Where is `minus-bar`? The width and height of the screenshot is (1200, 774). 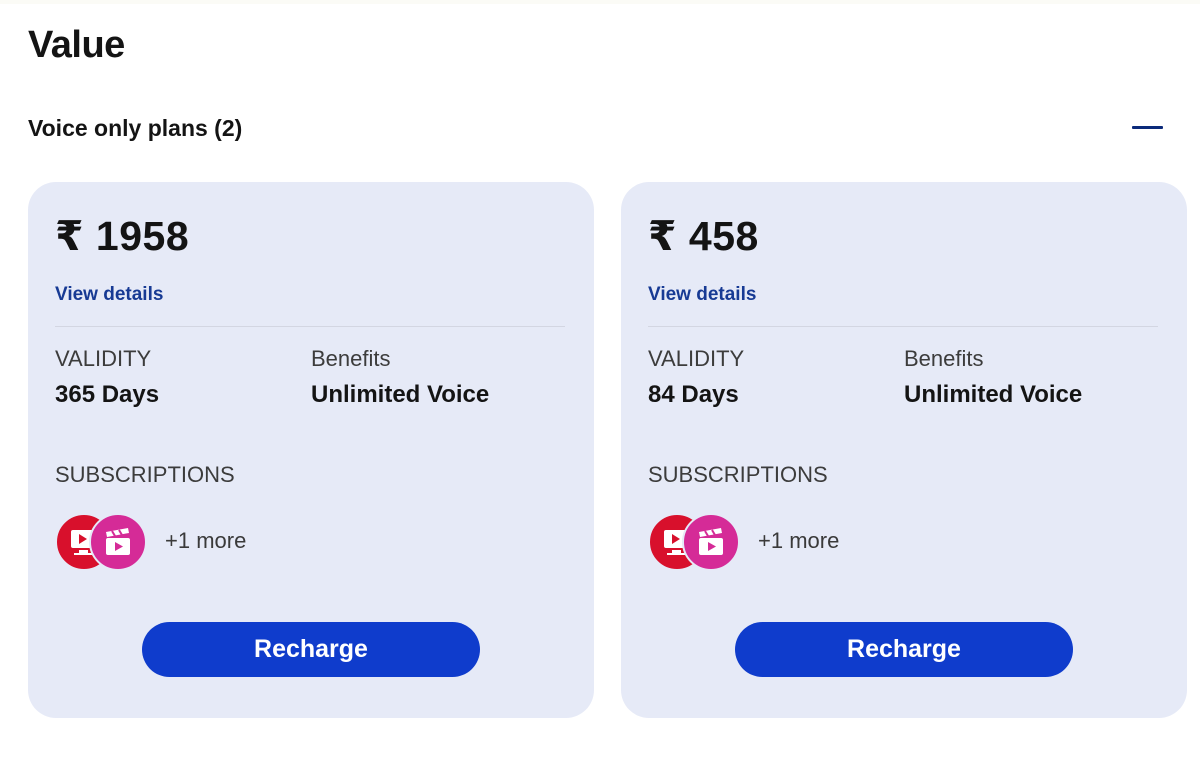
minus-bar is located at coordinates (1147, 127).